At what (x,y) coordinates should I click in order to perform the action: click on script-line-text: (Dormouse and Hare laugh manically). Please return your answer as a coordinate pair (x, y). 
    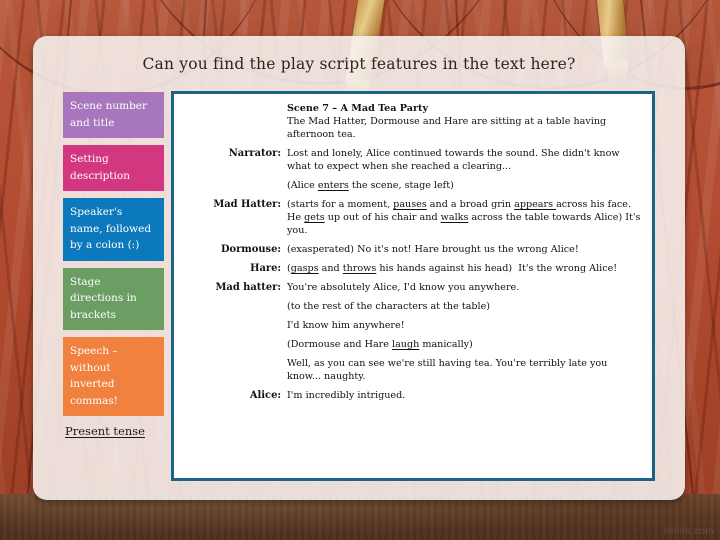
    Looking at the image, I should click on (380, 344).